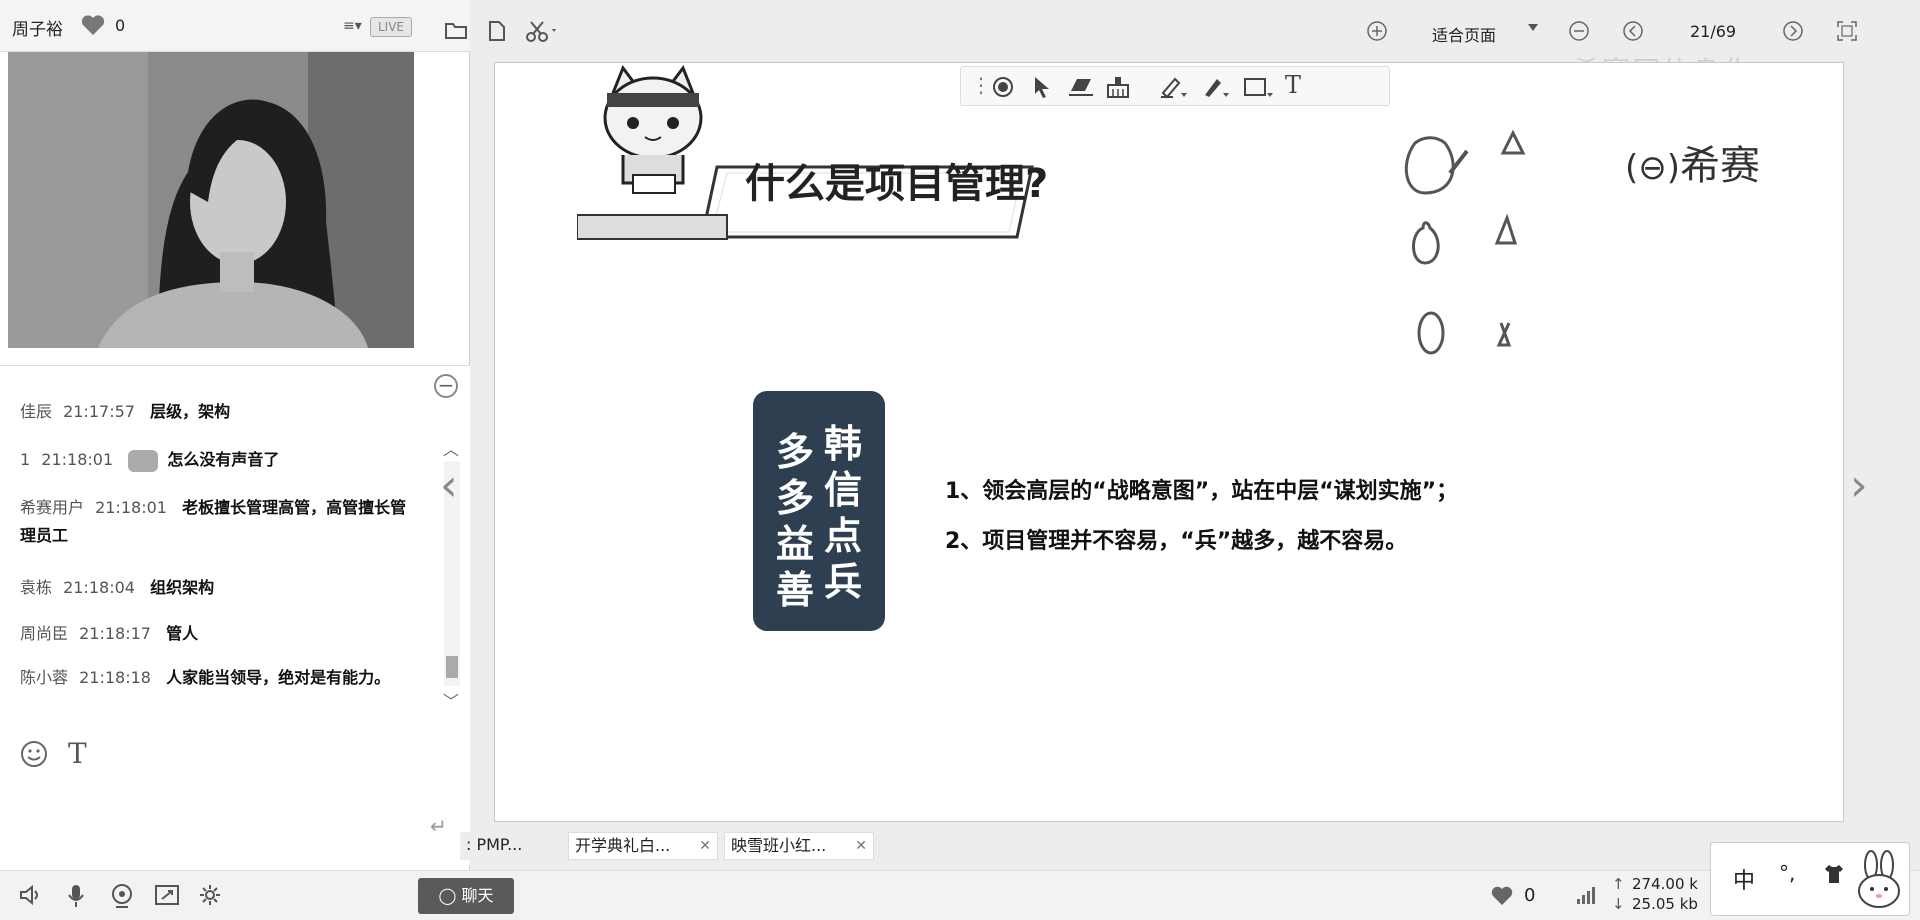 The image size is (1920, 920). Describe the element at coordinates (842, 444) in the screenshot. I see `quote-char: 韩` at that location.